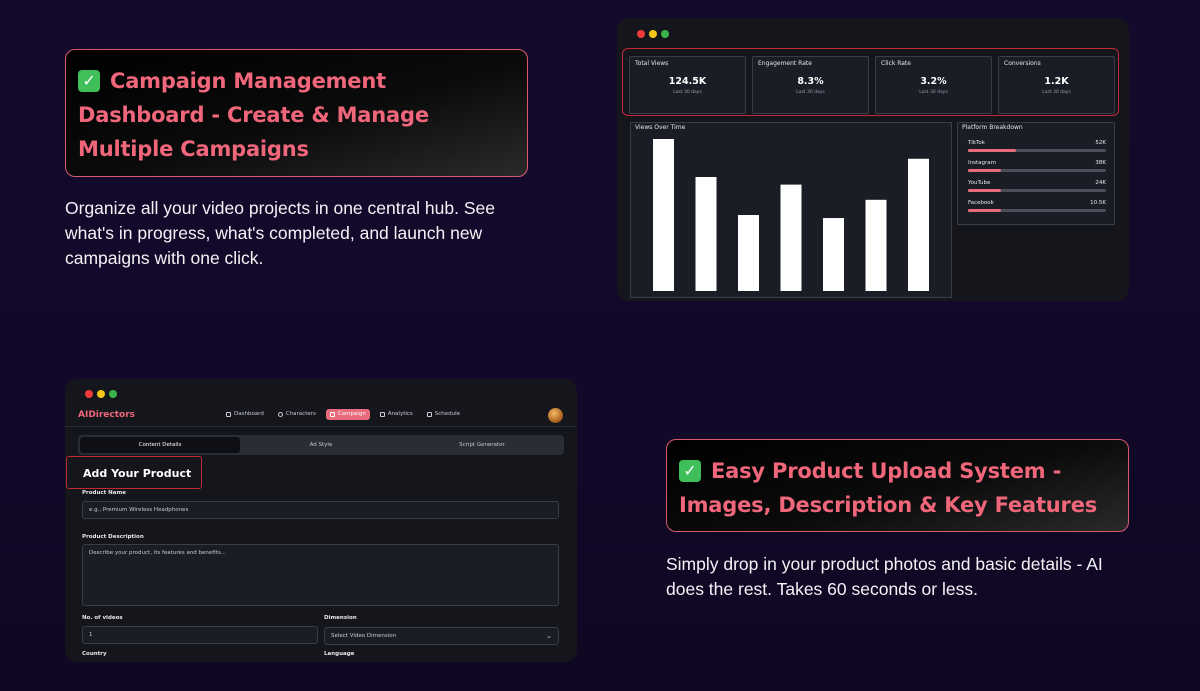  What do you see at coordinates (320, 510) in the screenshot?
I see `product-name-input: e.g., Premium Wireless Headphones` at bounding box center [320, 510].